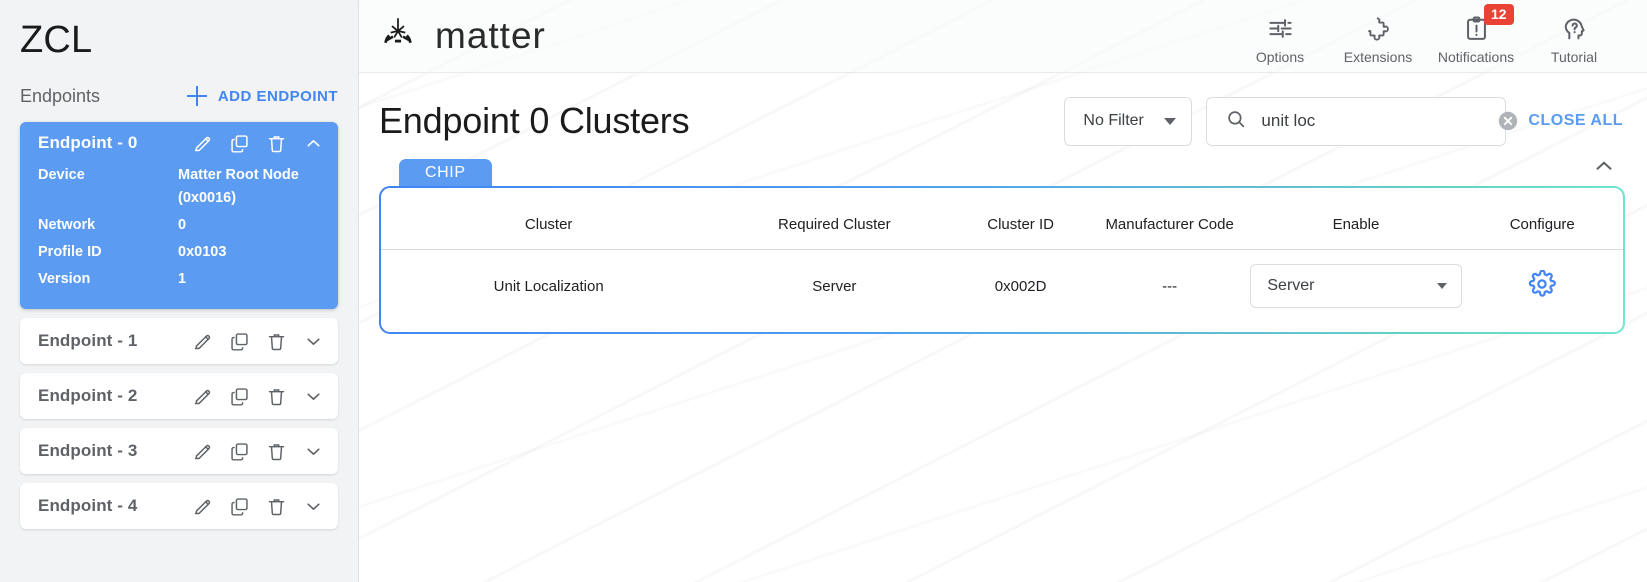 The image size is (1647, 582). Describe the element at coordinates (534, 120) in the screenshot. I see `page-title: Endpoint 0 Clusters` at that location.